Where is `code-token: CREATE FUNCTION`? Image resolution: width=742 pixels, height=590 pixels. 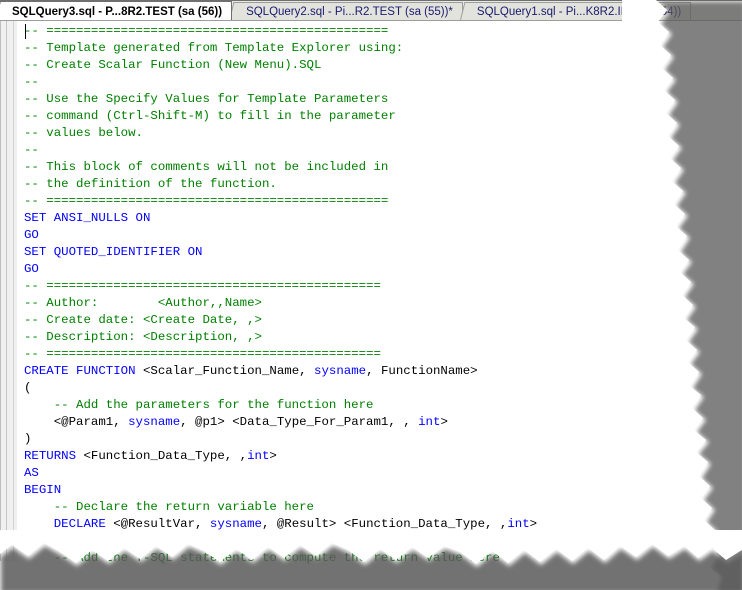 code-token: CREATE FUNCTION is located at coordinates (83, 371).